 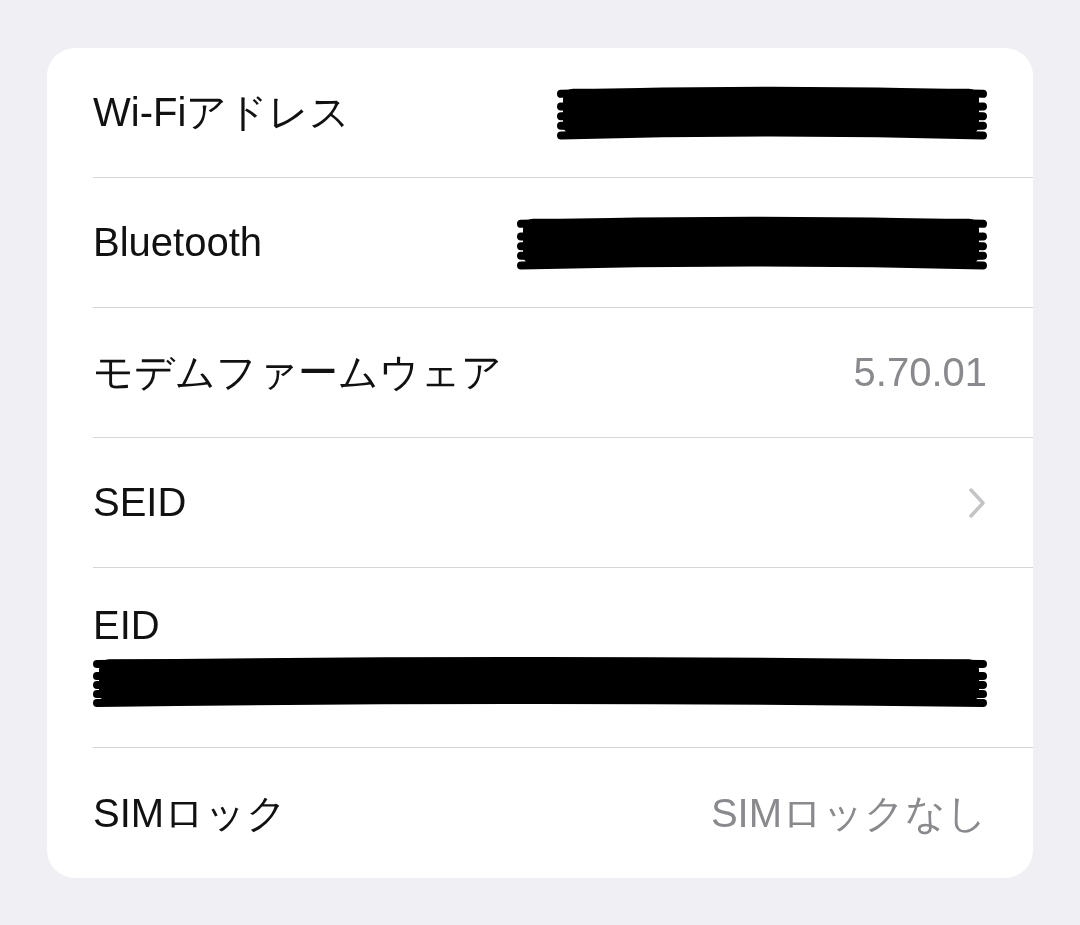 What do you see at coordinates (920, 372) in the screenshot?
I see `row-value: 5.70.01` at bounding box center [920, 372].